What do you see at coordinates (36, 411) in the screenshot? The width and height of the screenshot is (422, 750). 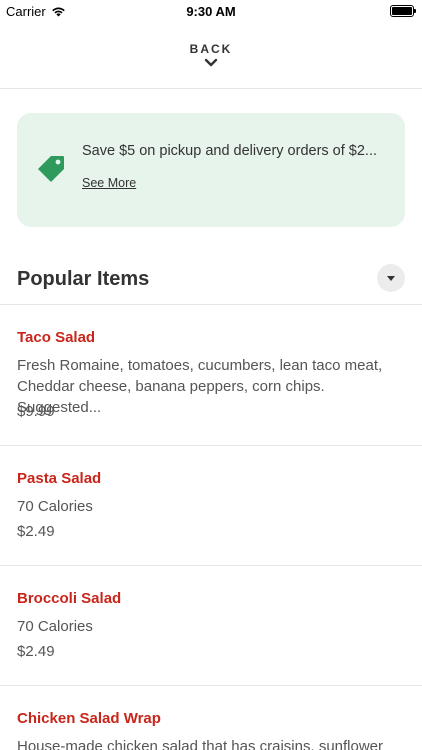 I see `item-price: $9.99` at bounding box center [36, 411].